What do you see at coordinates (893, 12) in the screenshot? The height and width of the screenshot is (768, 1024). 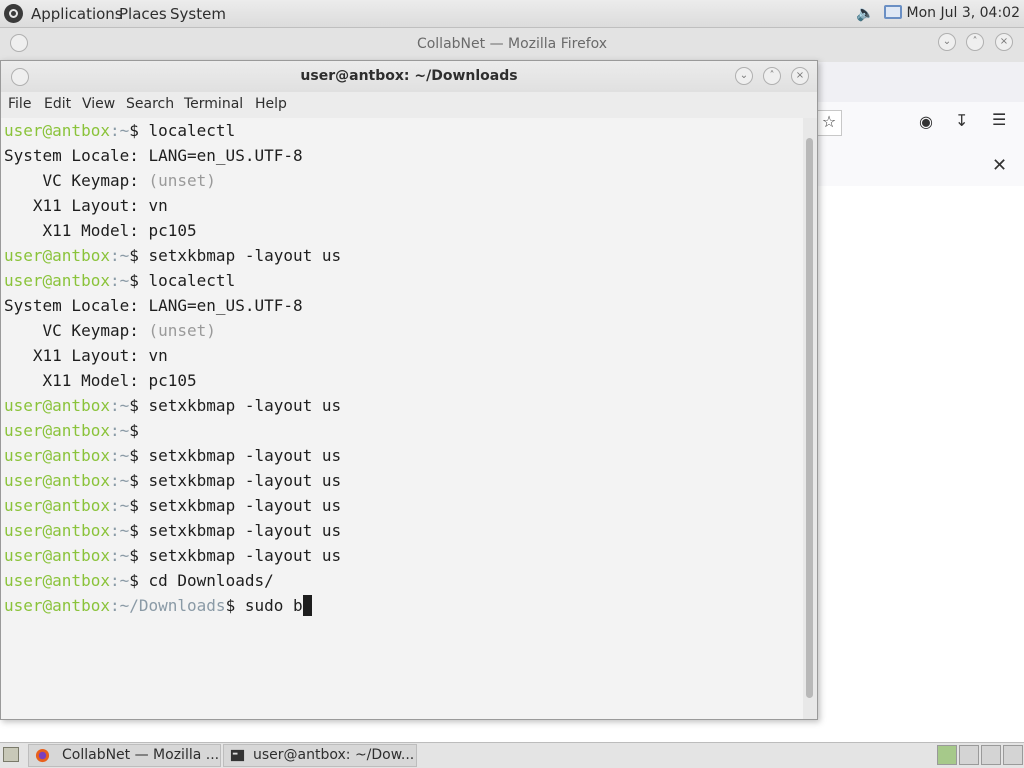 I see `network-icon` at bounding box center [893, 12].